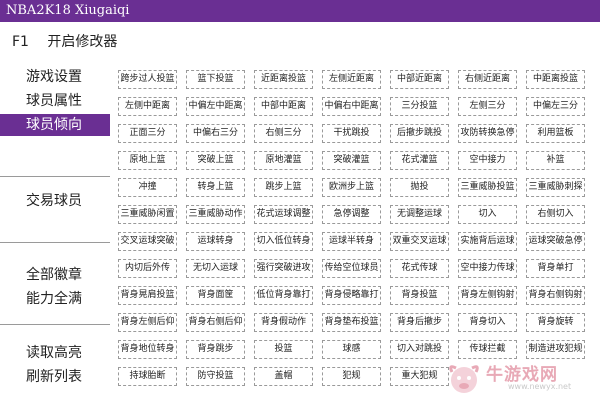  What do you see at coordinates (487, 133) in the screenshot?
I see `tendency-button: 攻防转换急停` at bounding box center [487, 133].